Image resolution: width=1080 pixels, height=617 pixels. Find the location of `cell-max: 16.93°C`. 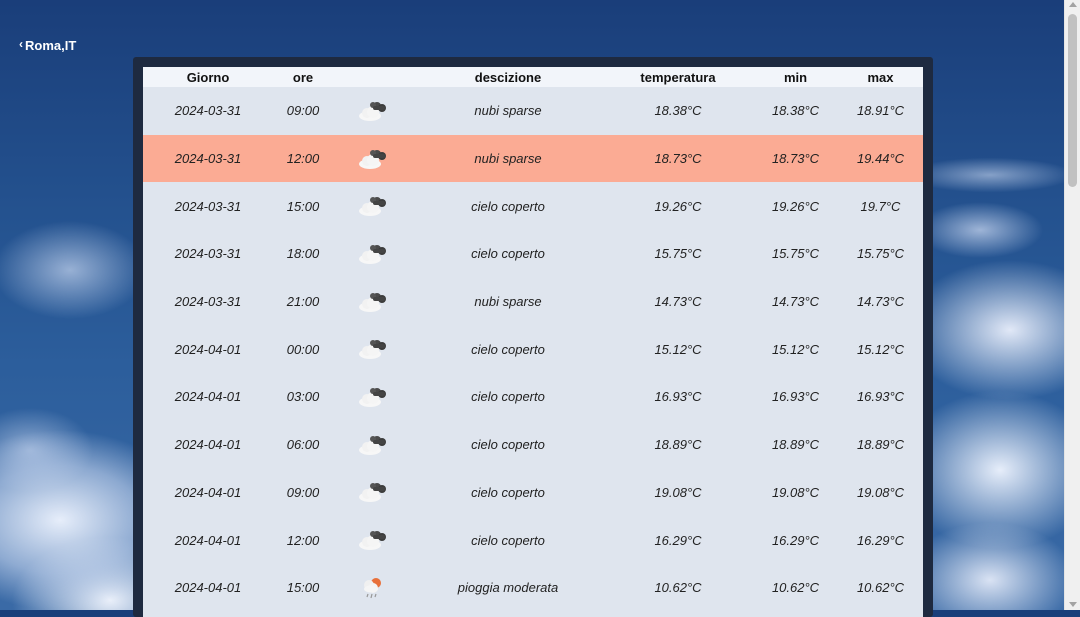

cell-max: 16.93°C is located at coordinates (880, 397).